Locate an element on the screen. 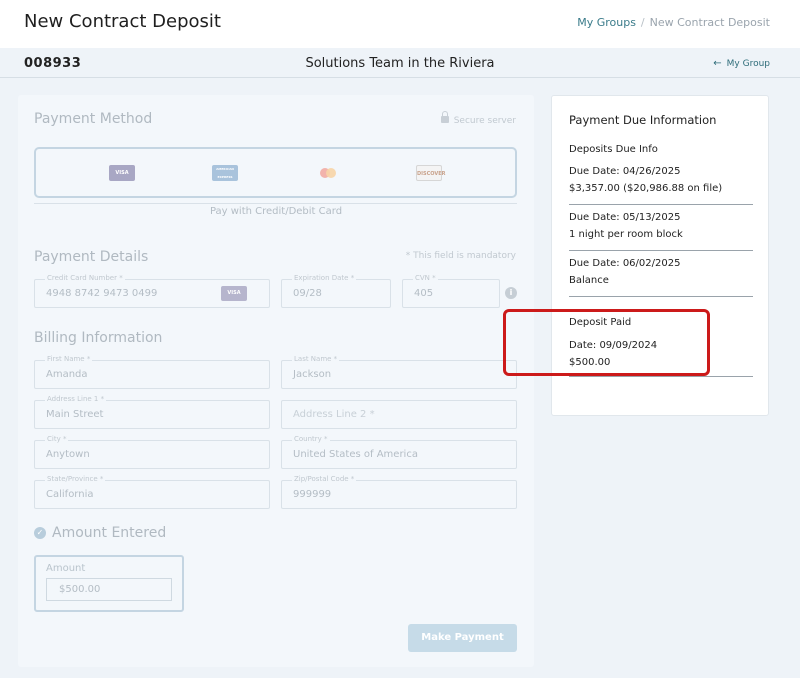 The height and width of the screenshot is (678, 800). due-date: Due Date: 06/02/2025 is located at coordinates (625, 263).